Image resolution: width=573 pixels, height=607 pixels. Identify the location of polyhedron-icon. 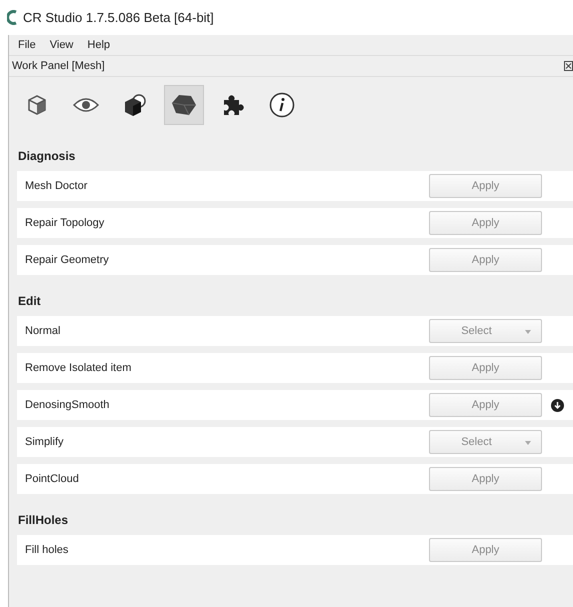
(184, 105).